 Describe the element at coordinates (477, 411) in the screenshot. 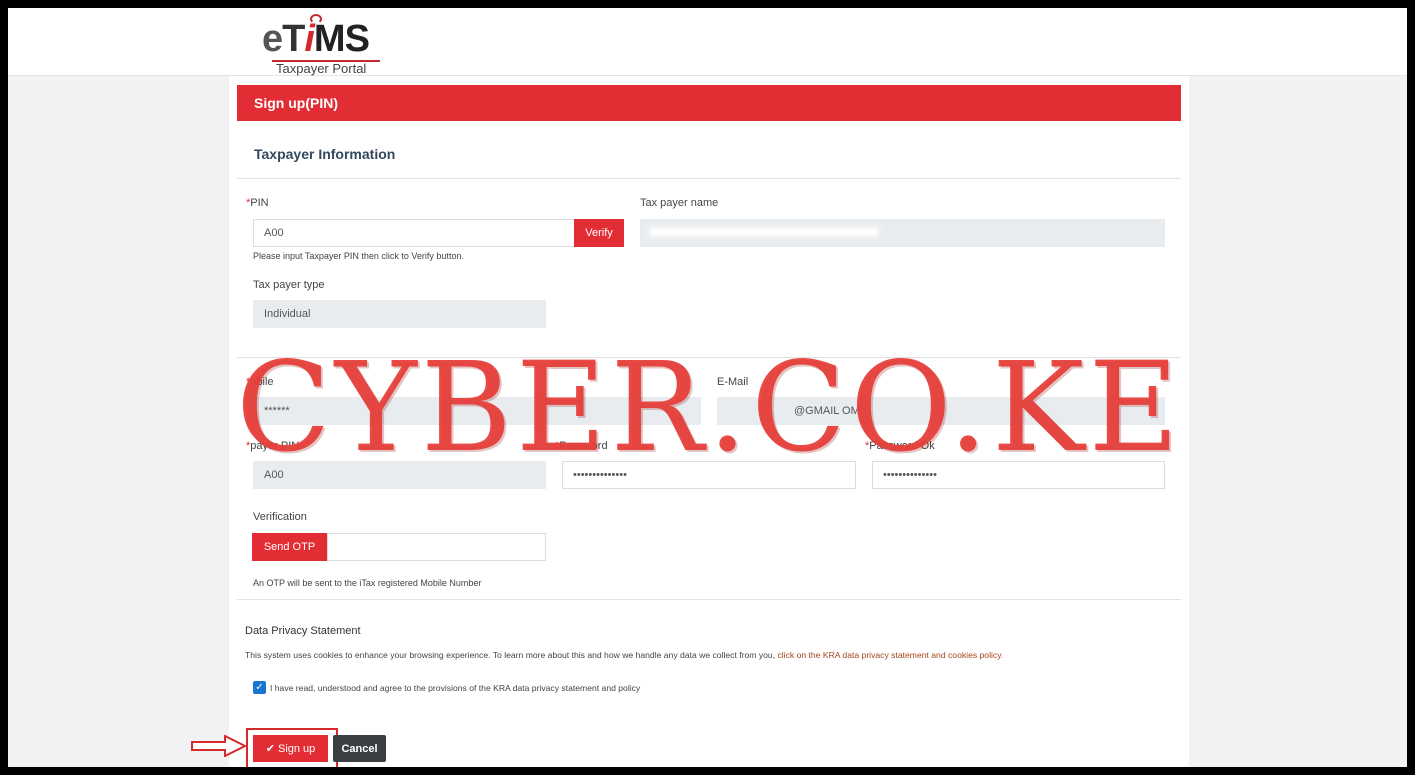

I see `mobile-field: ******` at that location.